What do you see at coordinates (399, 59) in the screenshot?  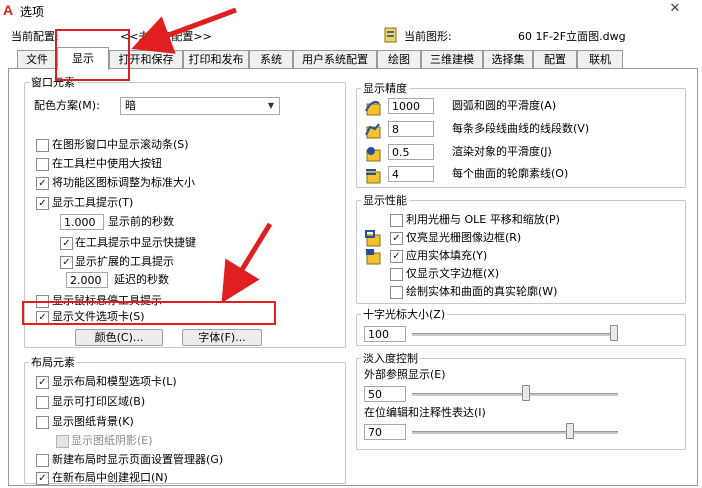 I see `tab-drafting: 绘图` at bounding box center [399, 59].